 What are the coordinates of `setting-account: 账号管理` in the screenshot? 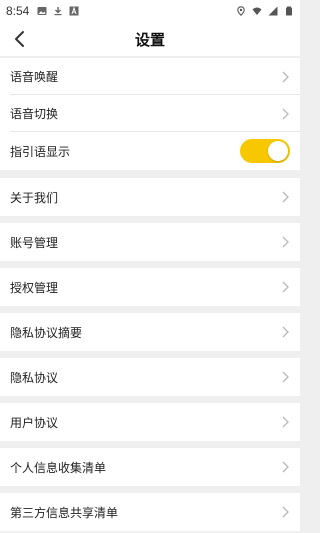 It's located at (150, 242).